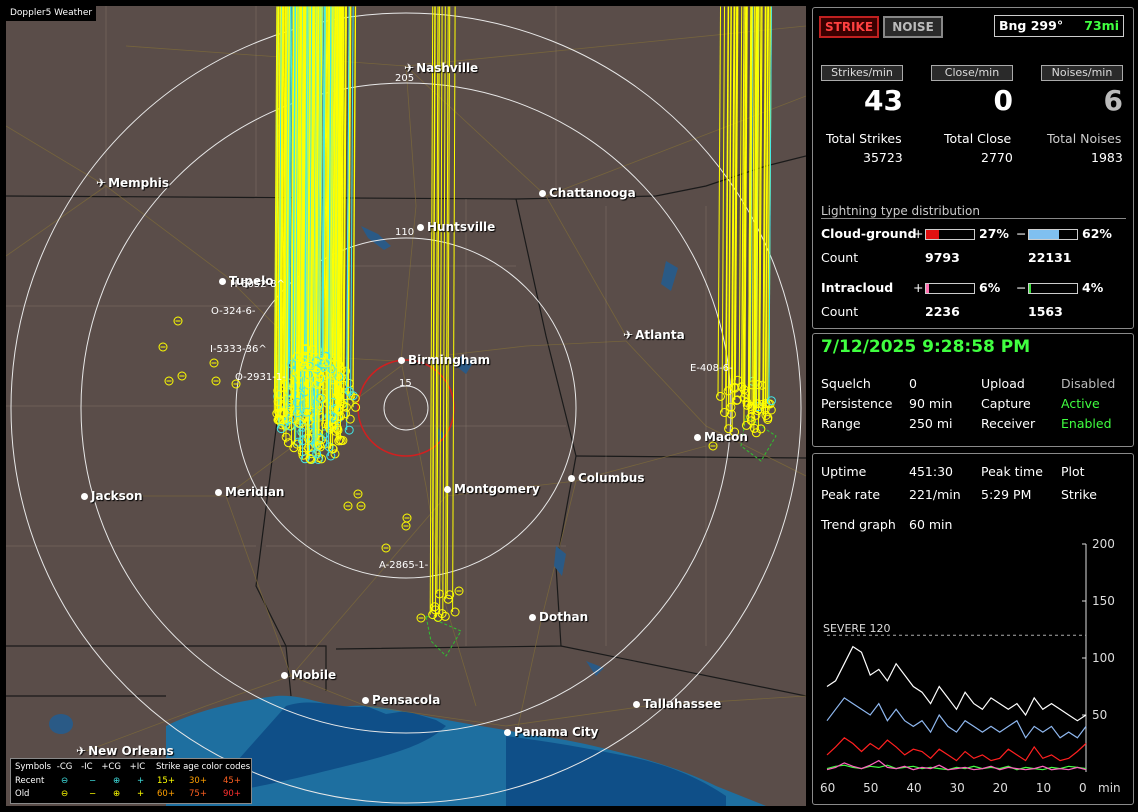 The image size is (1138, 812). Describe the element at coordinates (1043, 788) in the screenshot. I see `x-tick-label: 10` at that location.